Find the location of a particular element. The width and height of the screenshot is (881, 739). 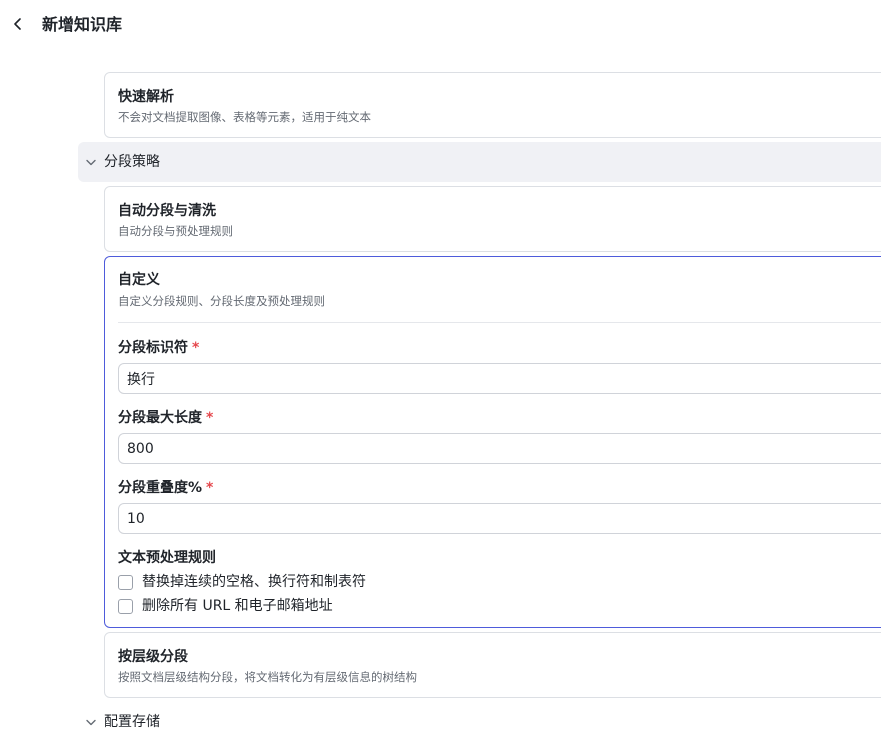

max-length-label-text: 分段最大长度 is located at coordinates (160, 418).